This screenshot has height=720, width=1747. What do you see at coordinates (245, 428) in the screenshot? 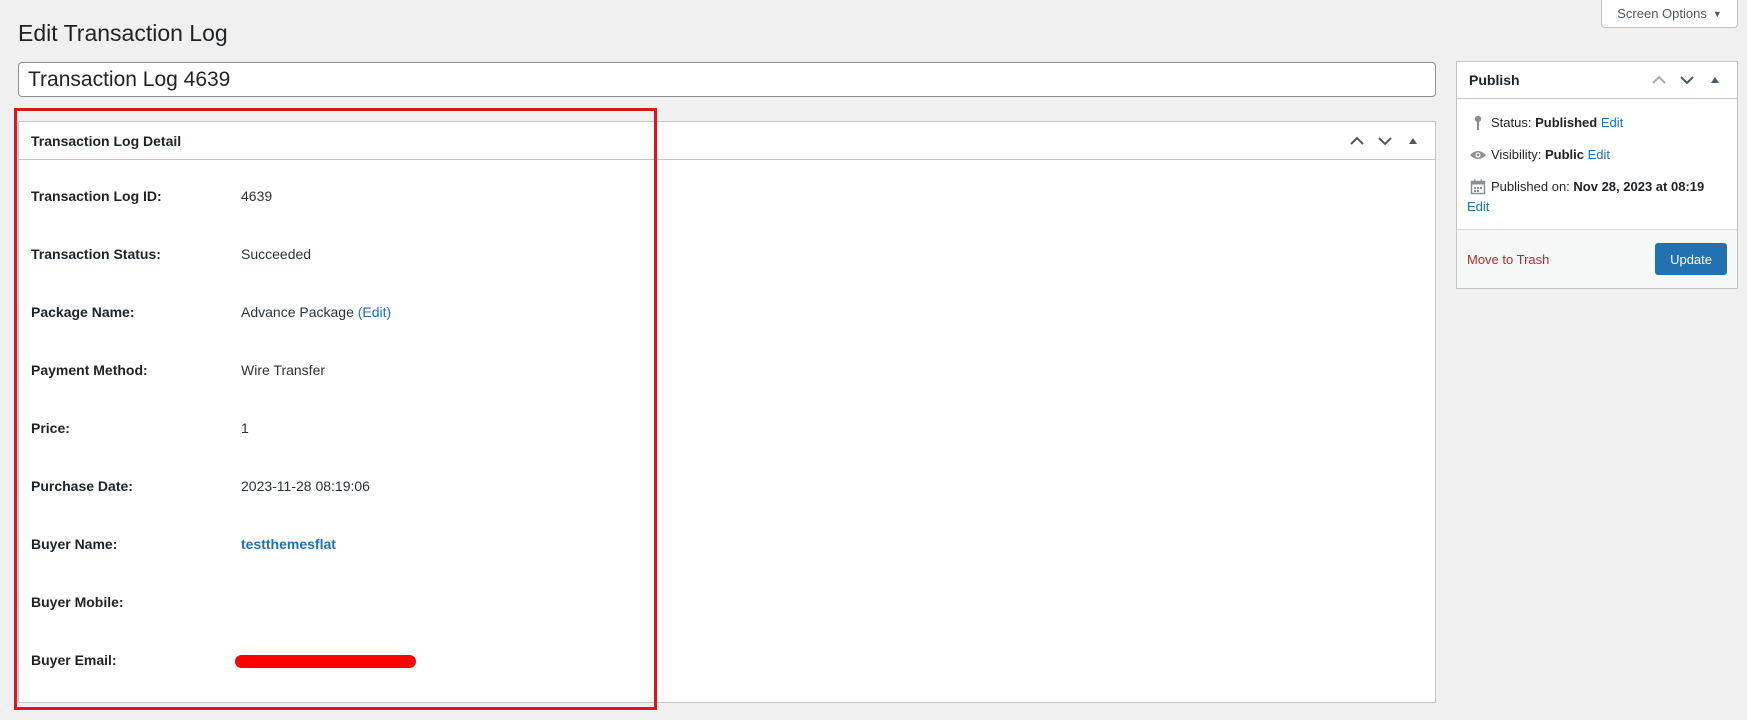
I see `detail-value: 1` at bounding box center [245, 428].